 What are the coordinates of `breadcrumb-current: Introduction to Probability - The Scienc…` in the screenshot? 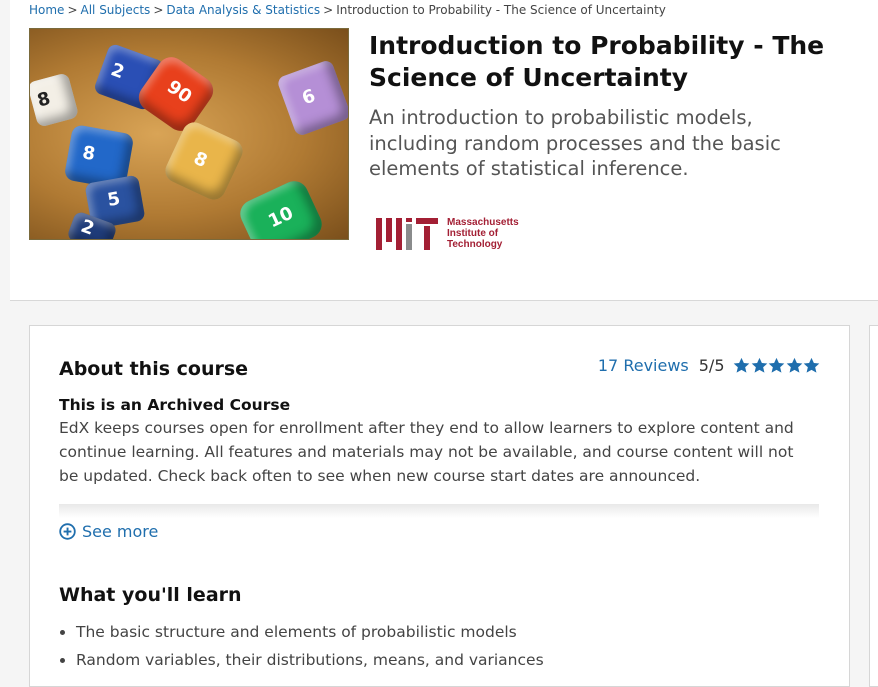 It's located at (501, 10).